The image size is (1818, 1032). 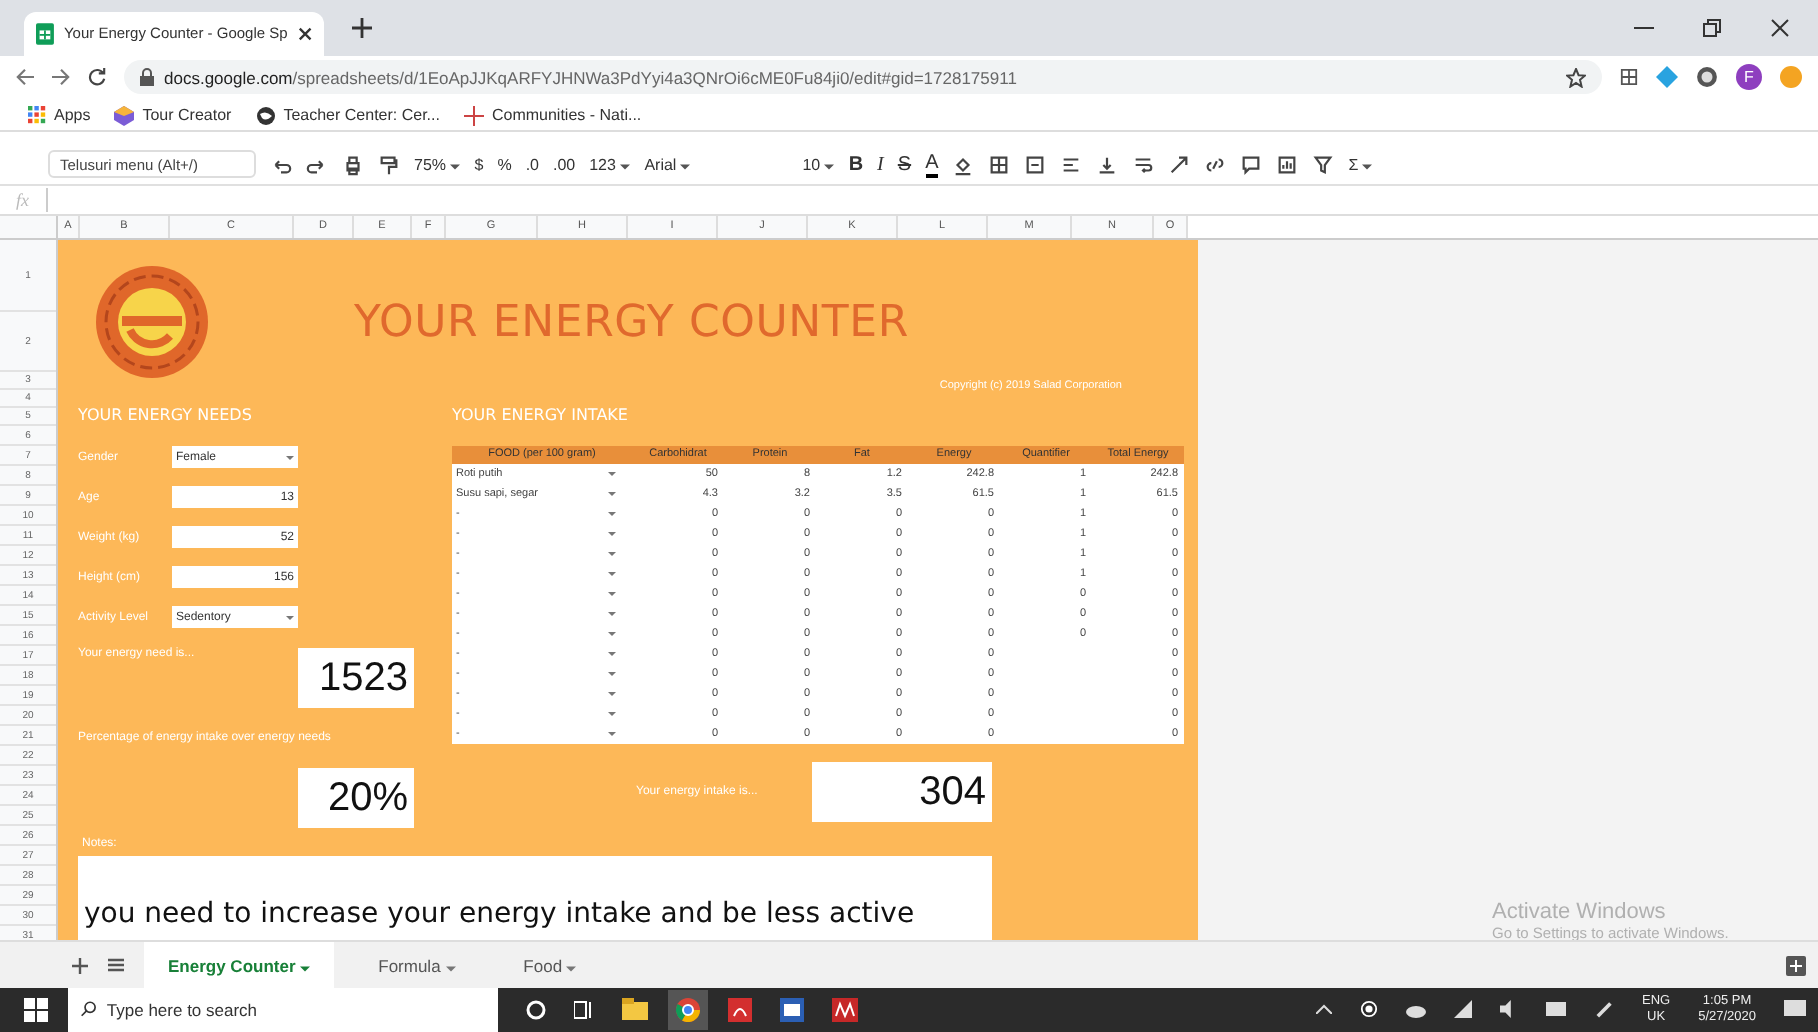 I want to click on rotate-icon, so click(x=1179, y=164).